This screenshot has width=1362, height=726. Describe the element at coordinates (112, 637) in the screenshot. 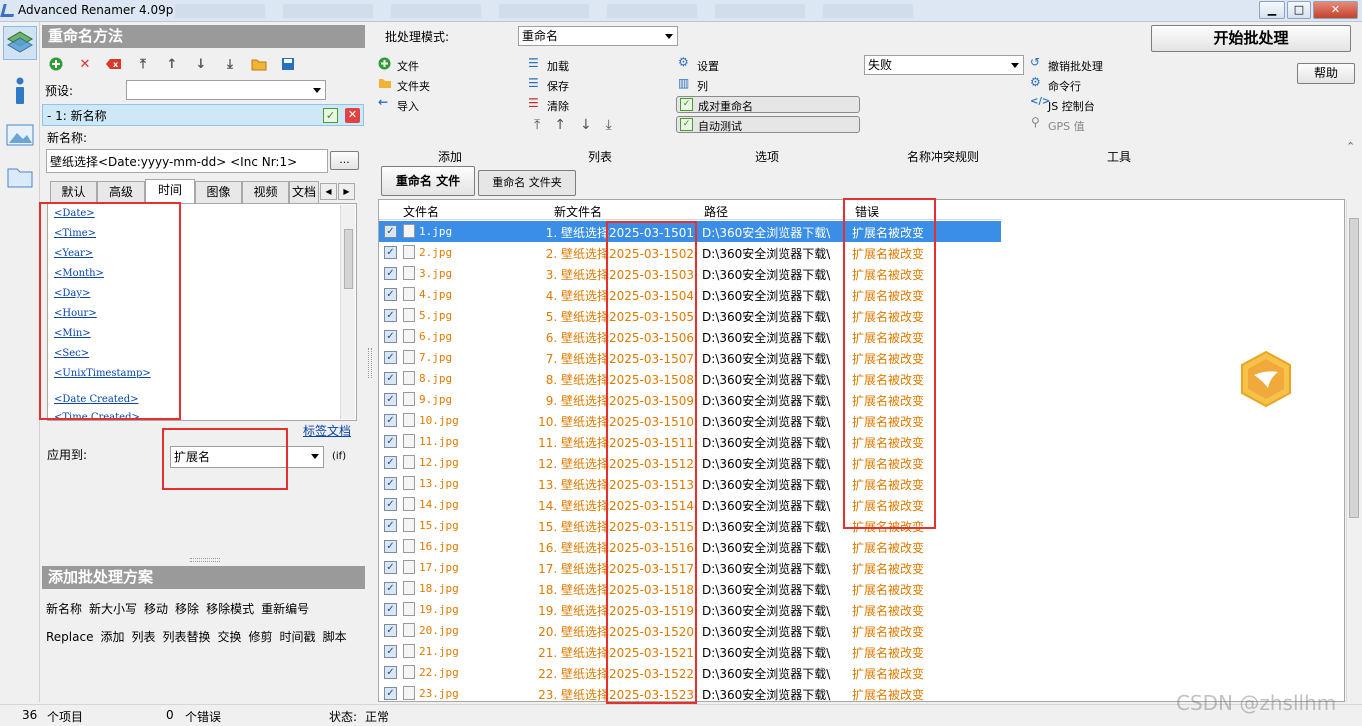

I see `method-add: 添加` at that location.